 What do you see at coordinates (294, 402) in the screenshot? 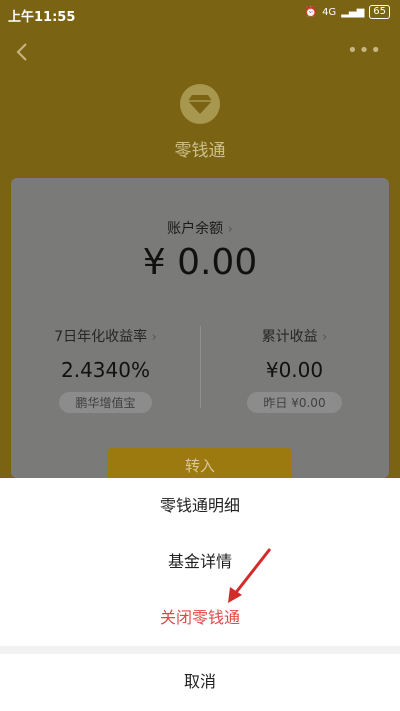
I see `yesterday-earnings-badge: 昨日 ¥0.00` at bounding box center [294, 402].